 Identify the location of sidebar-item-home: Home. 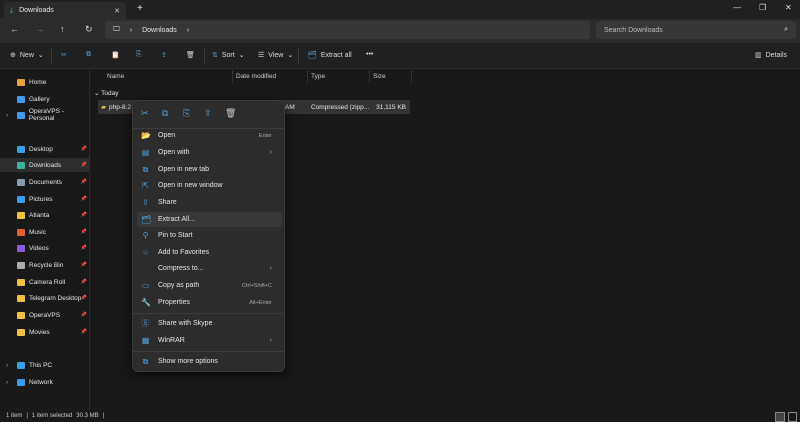
(45, 82).